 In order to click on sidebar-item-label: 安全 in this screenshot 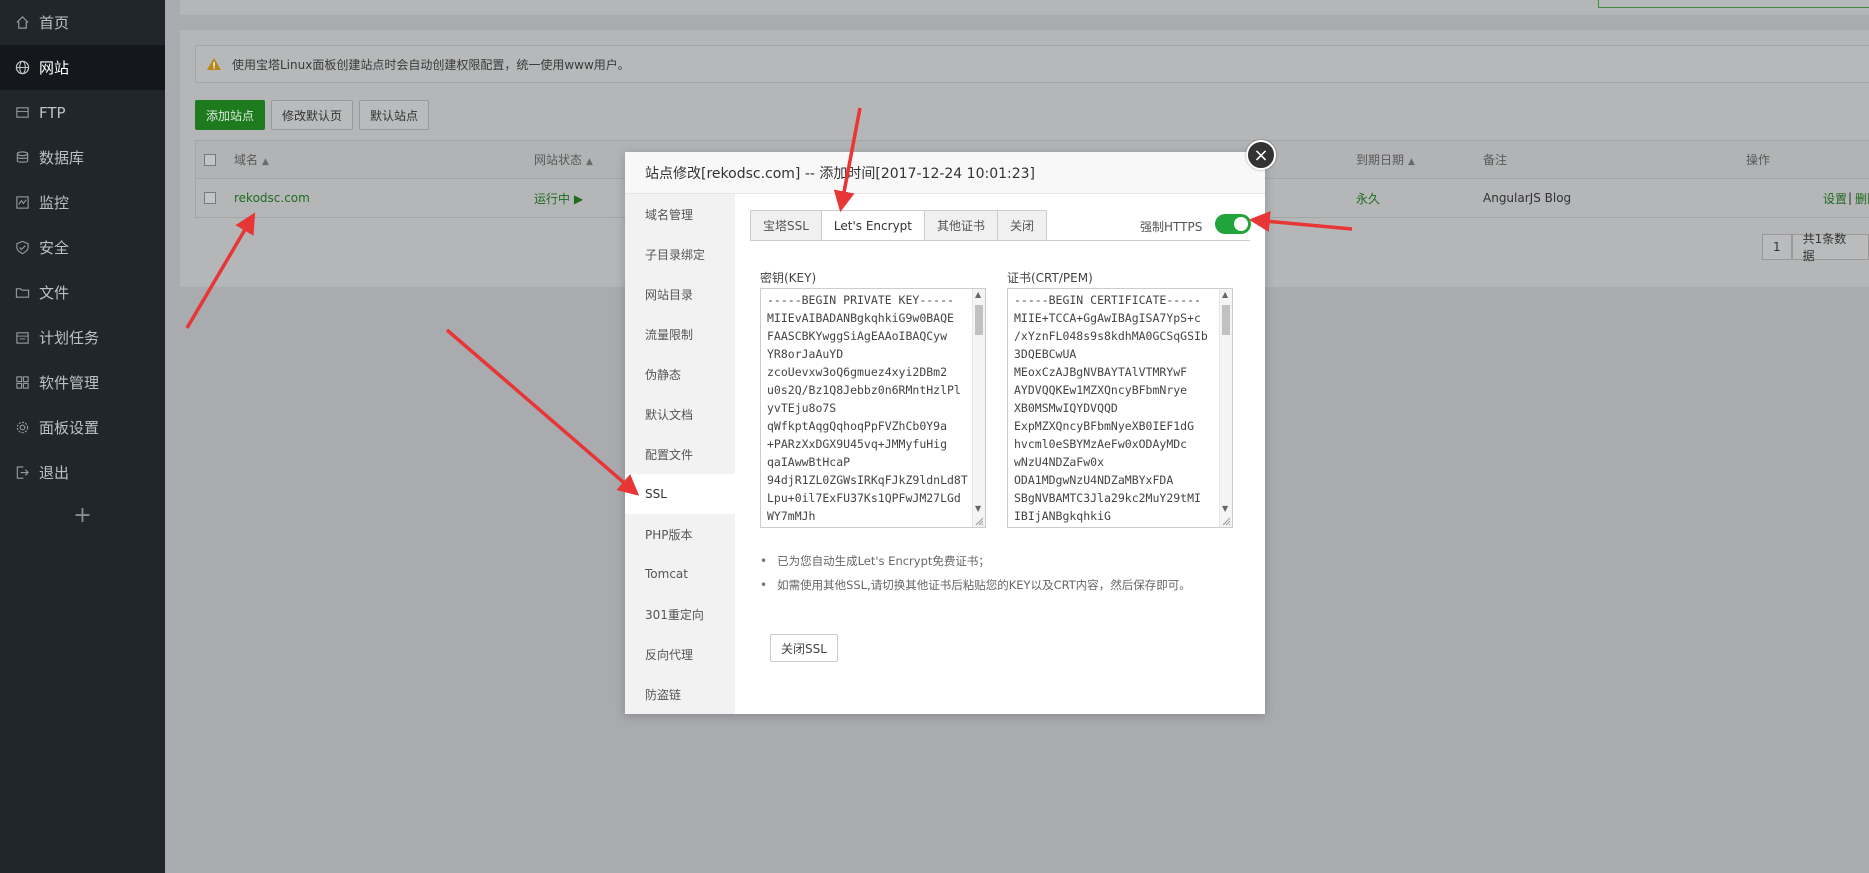, I will do `click(54, 248)`.